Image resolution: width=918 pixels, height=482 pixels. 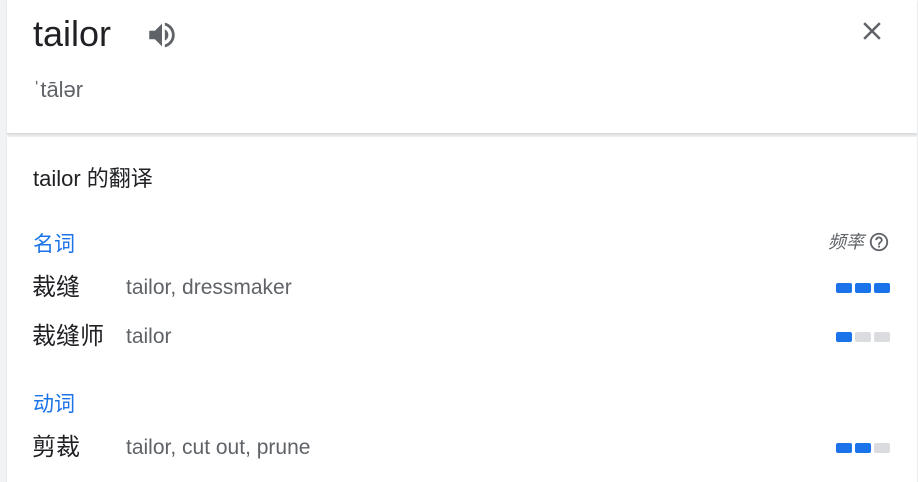 I want to click on translation-row: 裁缝师 tailor, so click(x=462, y=337).